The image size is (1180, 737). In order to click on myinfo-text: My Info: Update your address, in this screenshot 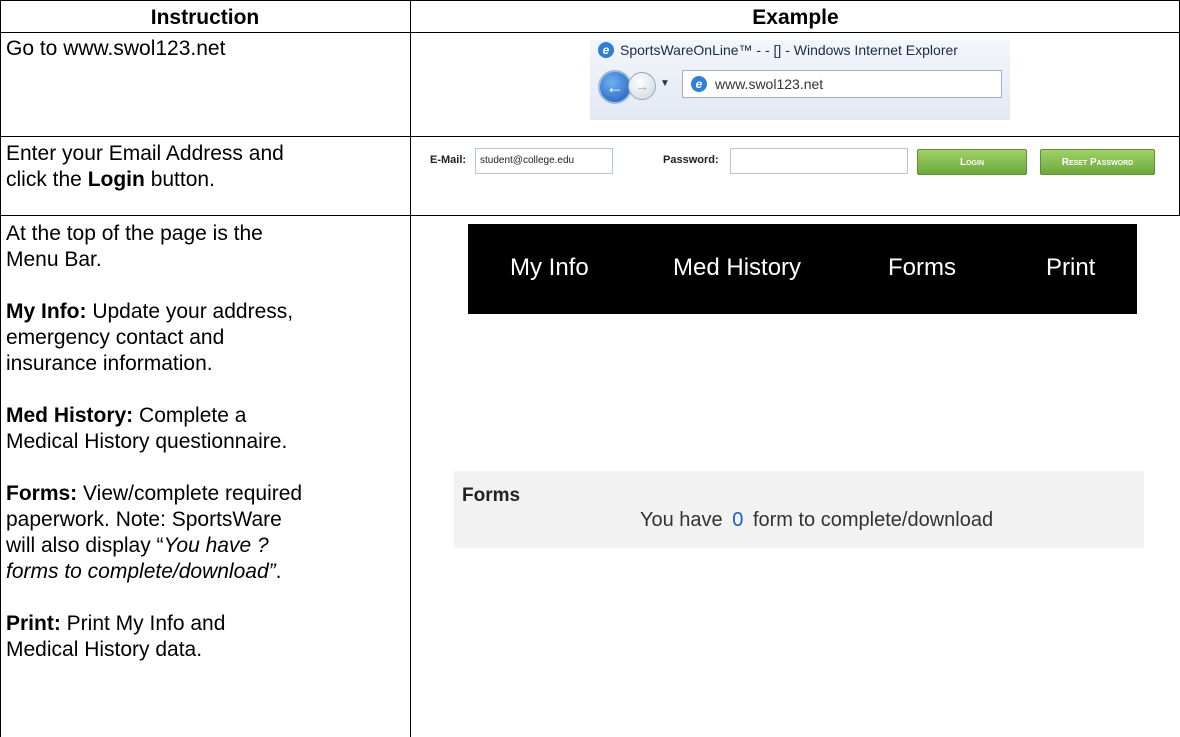, I will do `click(154, 312)`.